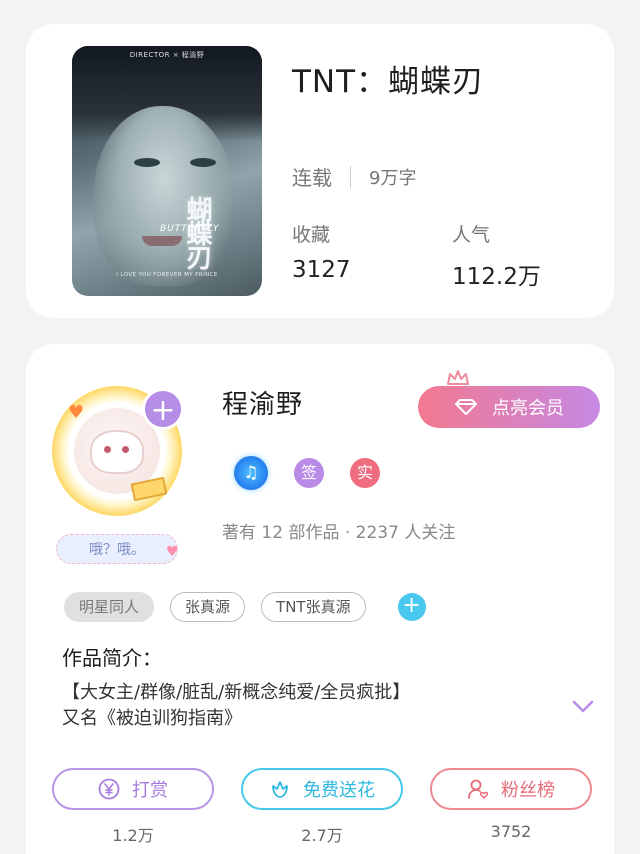  I want to click on flower-action: 免费送花 2.7万, so click(322, 807).